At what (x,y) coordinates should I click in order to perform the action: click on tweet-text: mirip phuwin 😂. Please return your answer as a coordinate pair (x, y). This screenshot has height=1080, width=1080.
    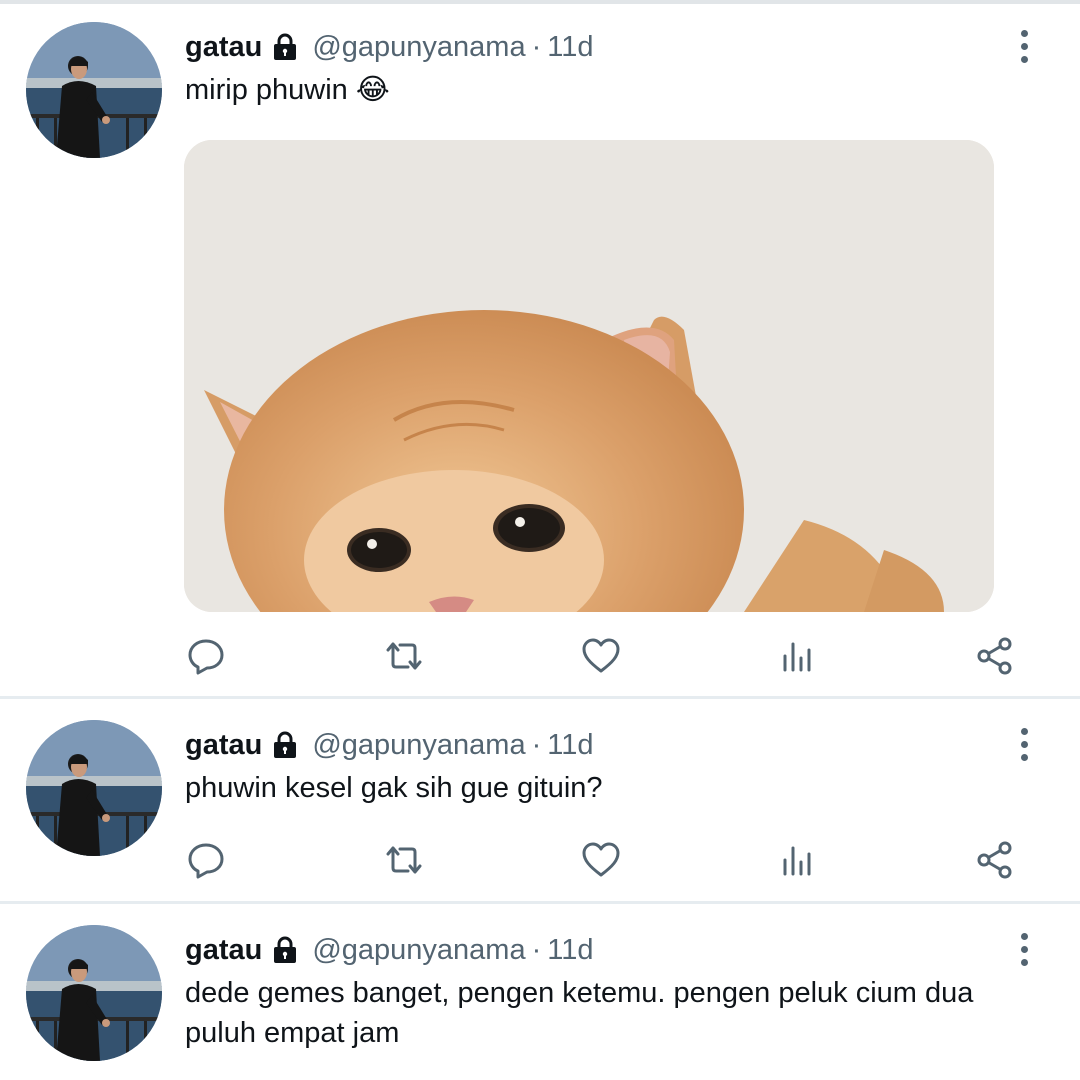
    Looking at the image, I should click on (287, 90).